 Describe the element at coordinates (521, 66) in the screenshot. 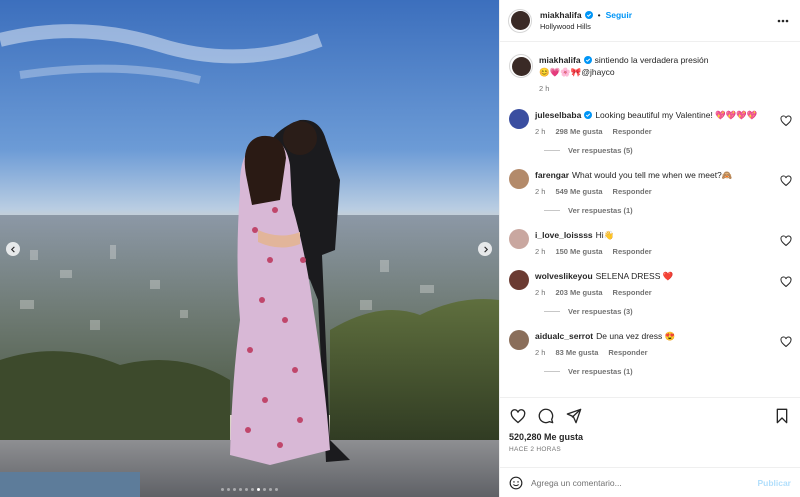

I see `caption-avatar` at that location.